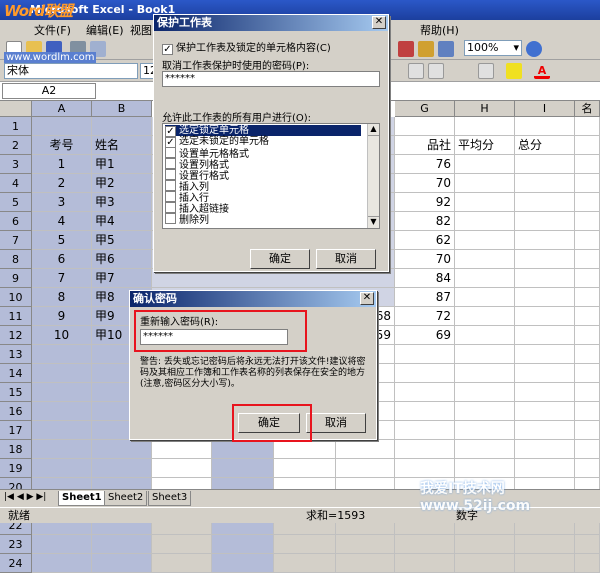  I want to click on row-header: 24, so click(16, 563).